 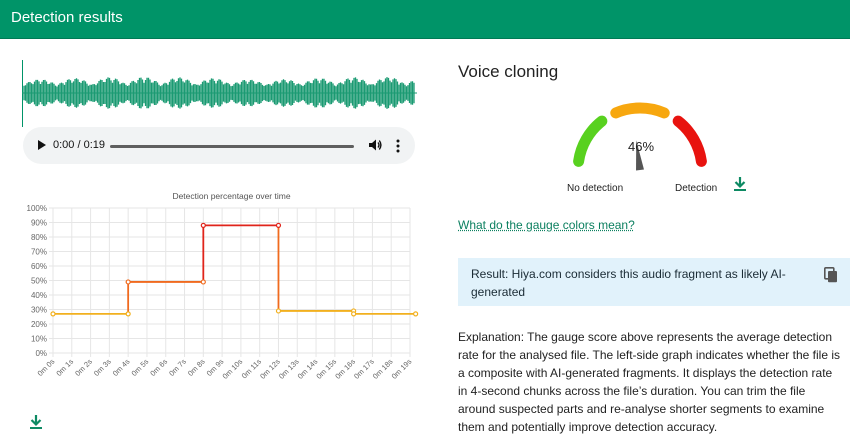 What do you see at coordinates (375, 145) in the screenshot?
I see `volume-icon` at bounding box center [375, 145].